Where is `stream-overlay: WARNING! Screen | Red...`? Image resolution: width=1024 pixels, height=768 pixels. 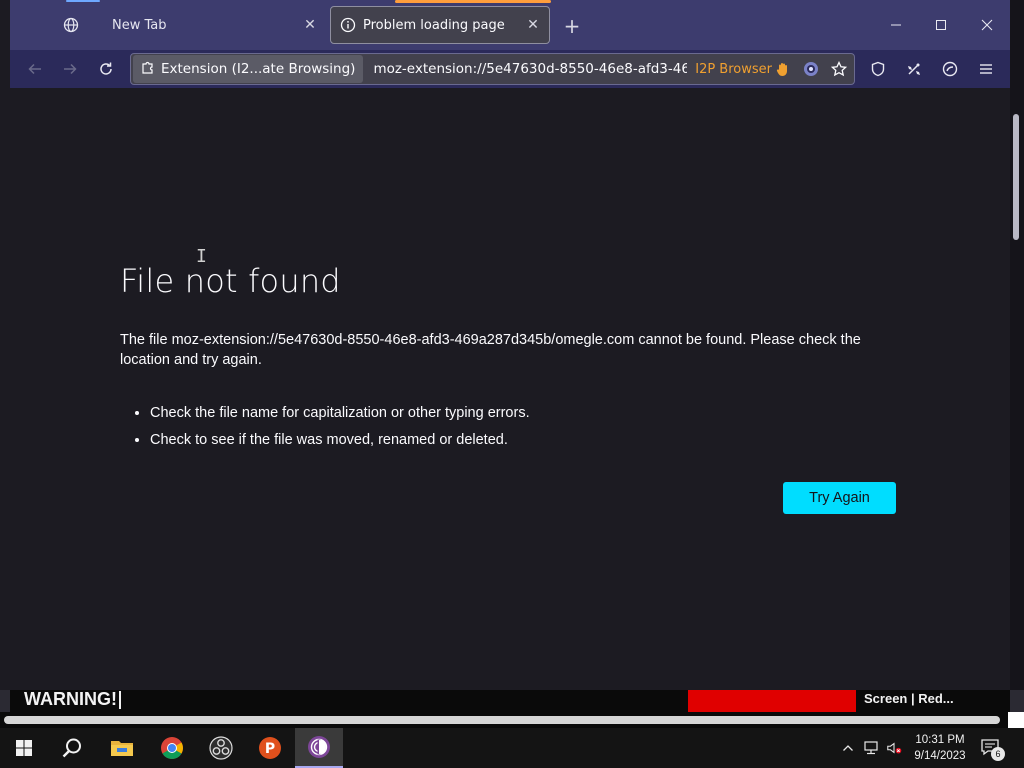
stream-overlay: WARNING! Screen | Red... is located at coordinates (510, 700).